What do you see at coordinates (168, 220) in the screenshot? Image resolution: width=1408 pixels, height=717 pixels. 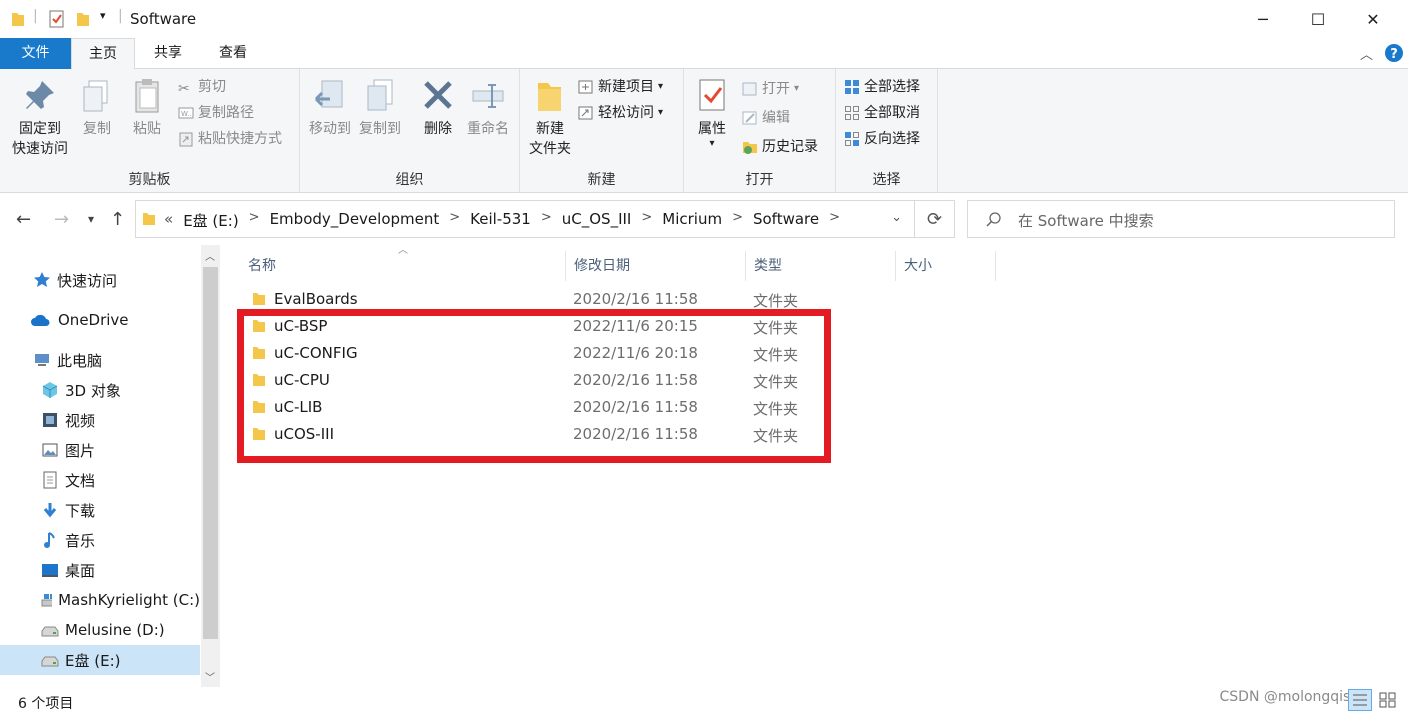 I see `breadcrumb-overflow: «` at bounding box center [168, 220].